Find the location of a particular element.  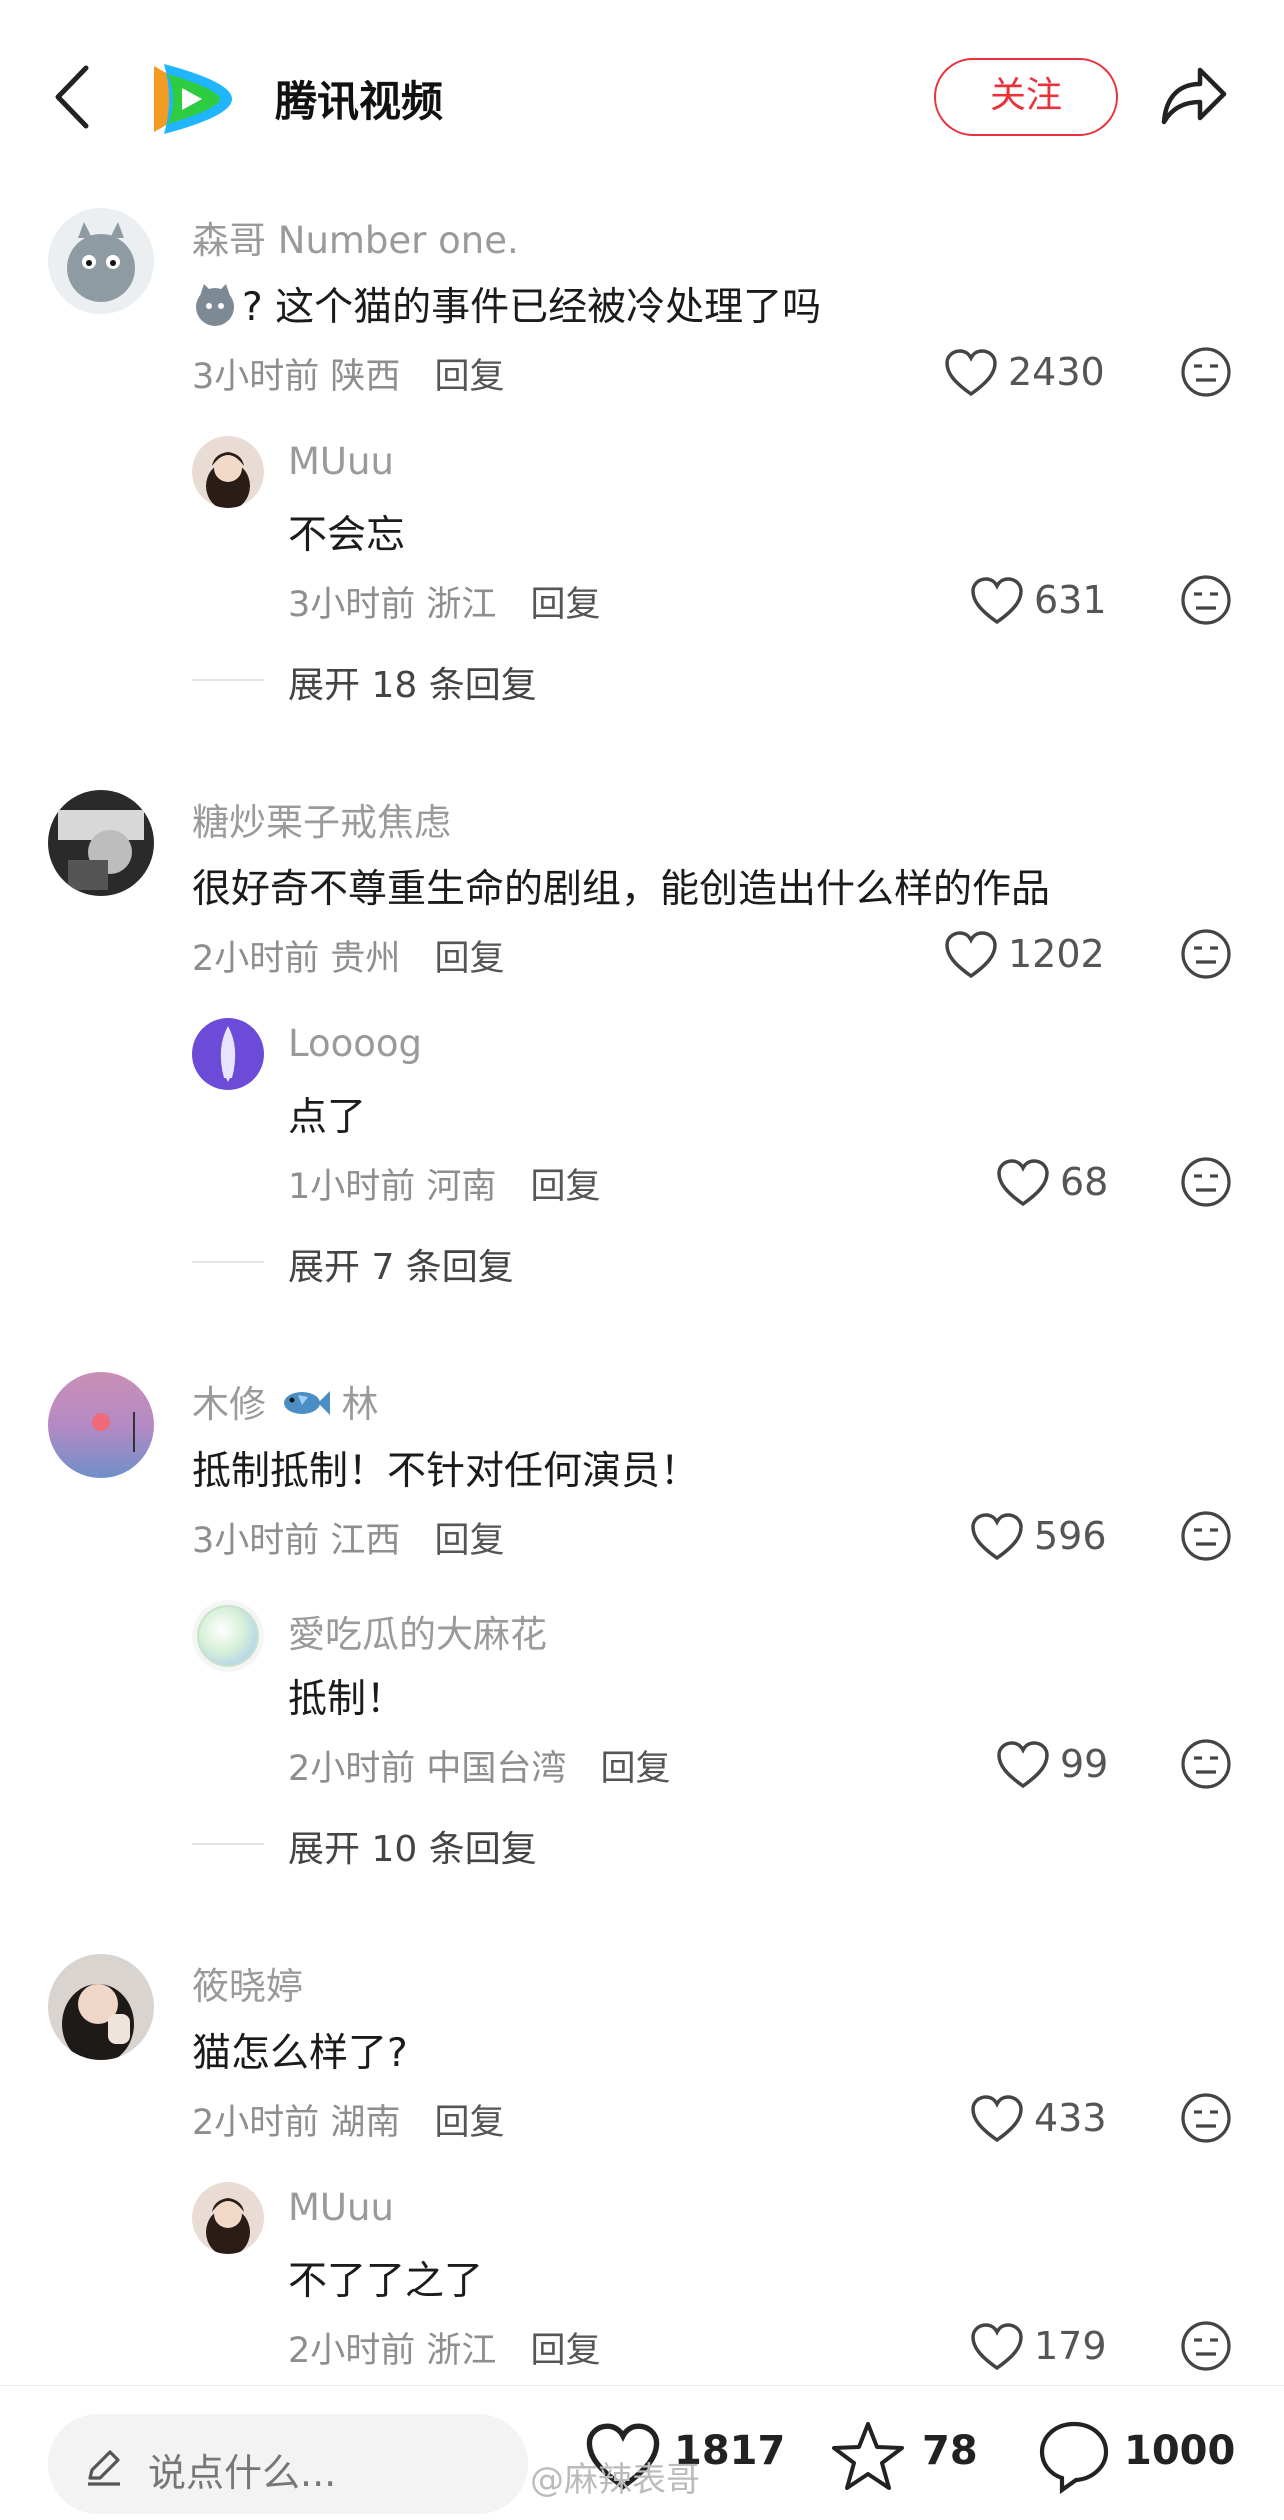

comment-location: 江西 is located at coordinates (365, 1541).